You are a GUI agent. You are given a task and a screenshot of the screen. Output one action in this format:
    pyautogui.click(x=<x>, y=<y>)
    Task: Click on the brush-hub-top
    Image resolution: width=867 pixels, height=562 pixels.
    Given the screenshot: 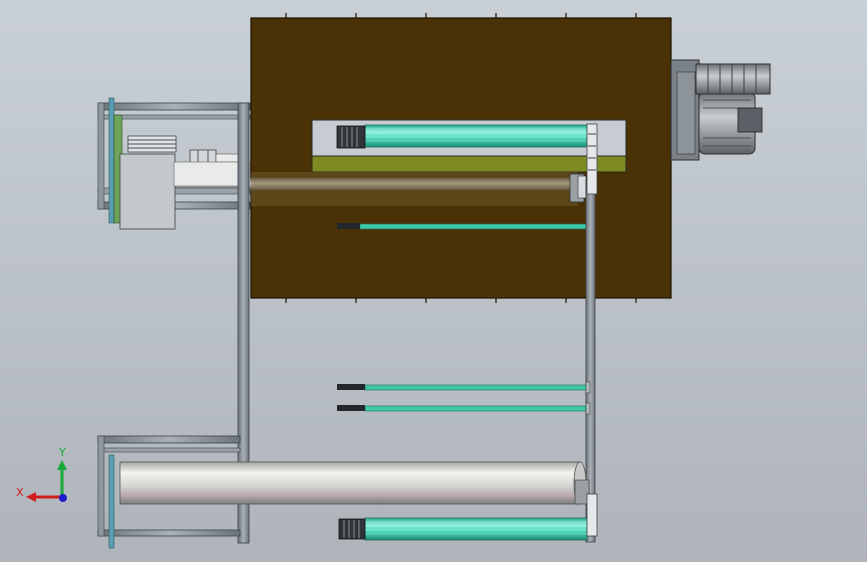 What is the action you would take?
    pyautogui.click(x=351, y=137)
    